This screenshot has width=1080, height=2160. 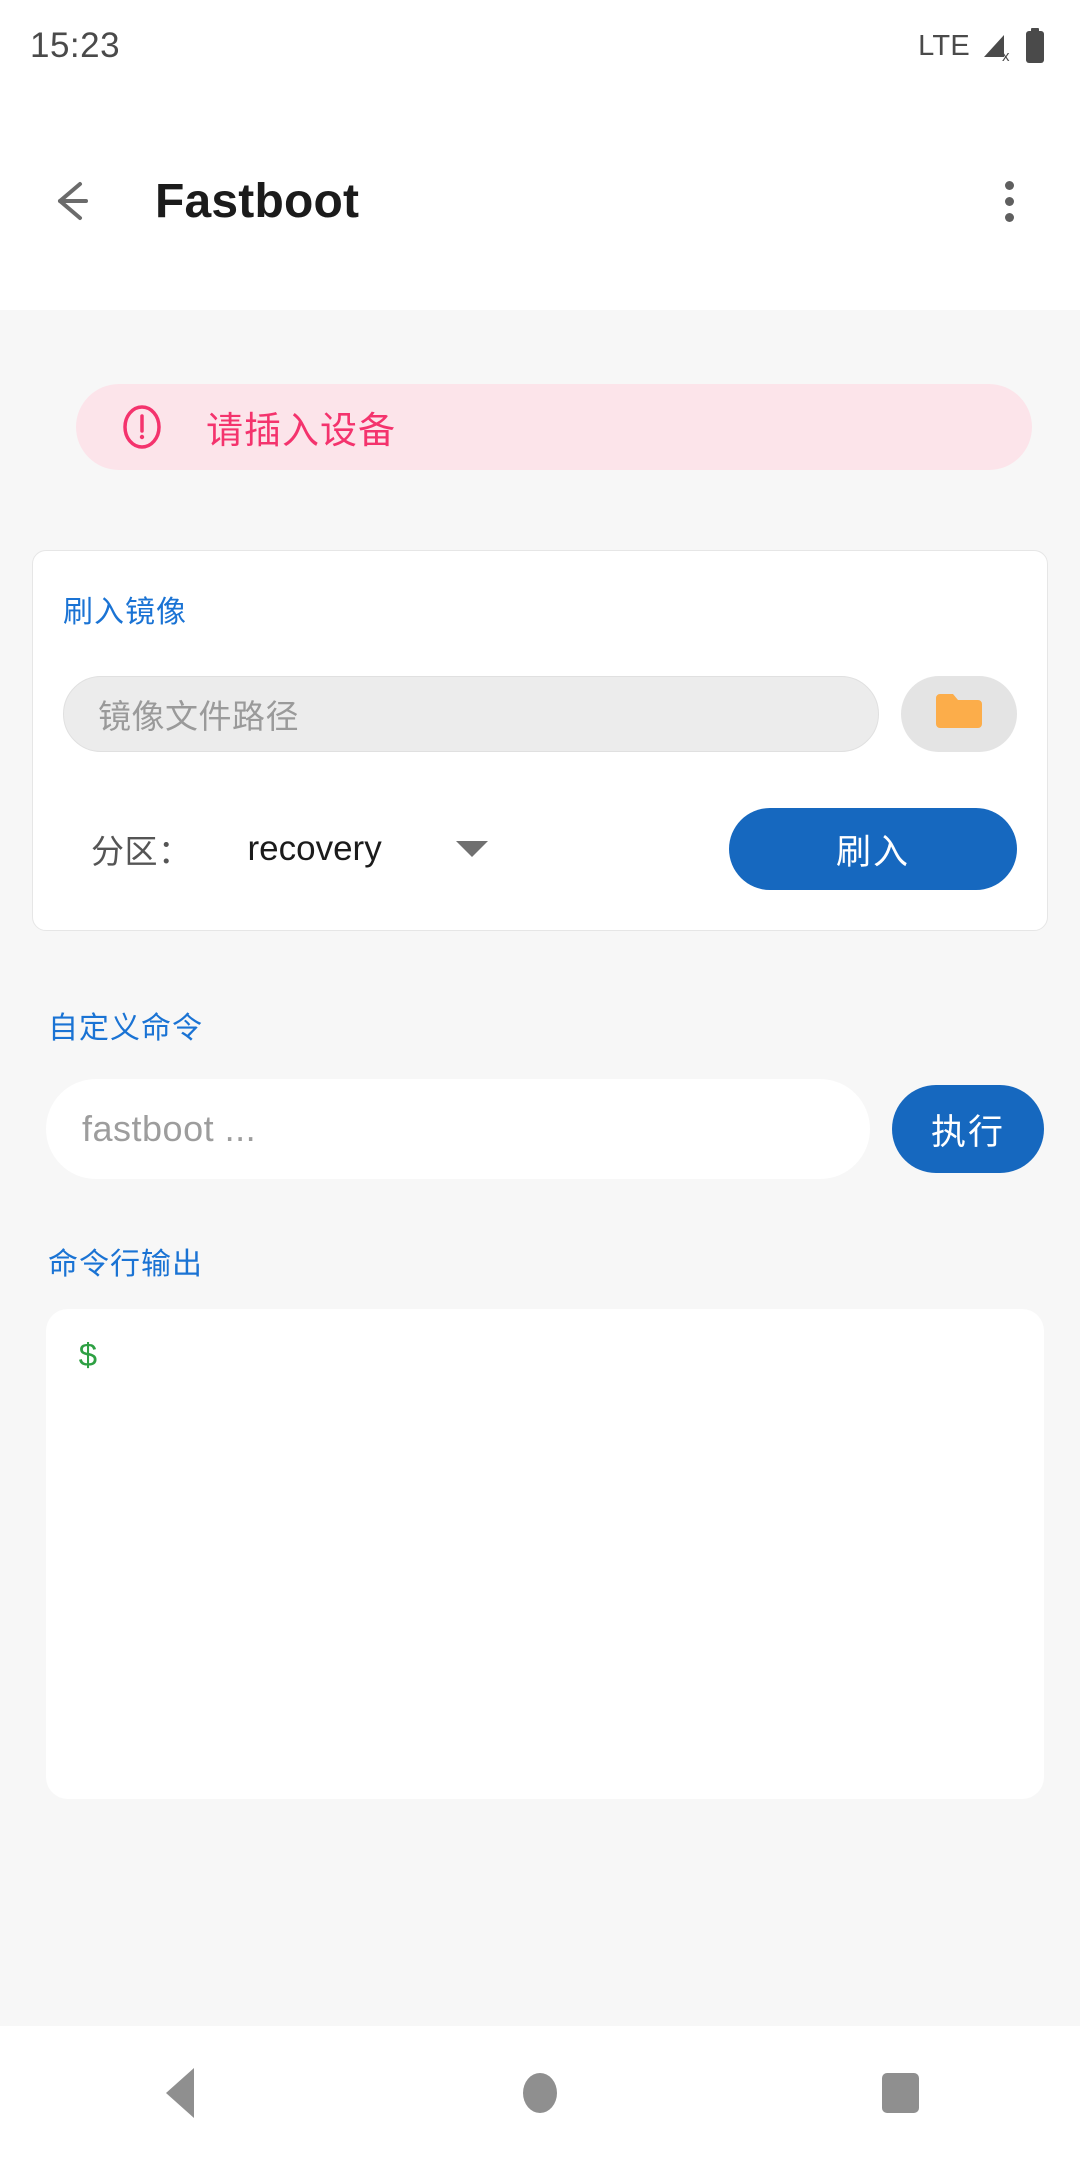 I want to click on execute-button: 执行, so click(x=968, y=1129).